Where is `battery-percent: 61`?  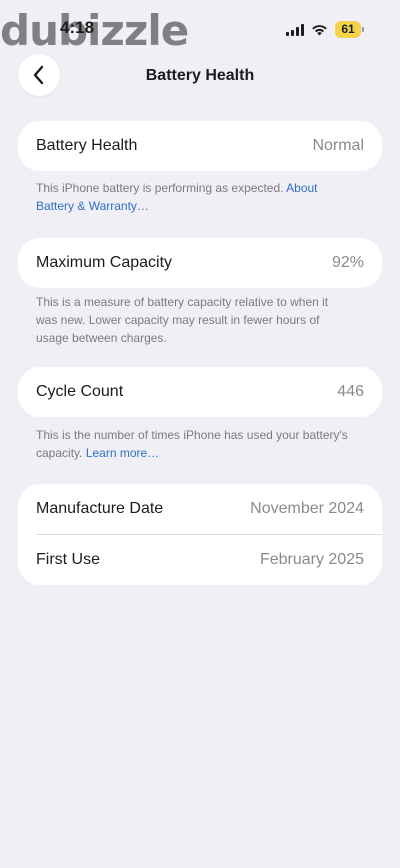 battery-percent: 61 is located at coordinates (348, 29).